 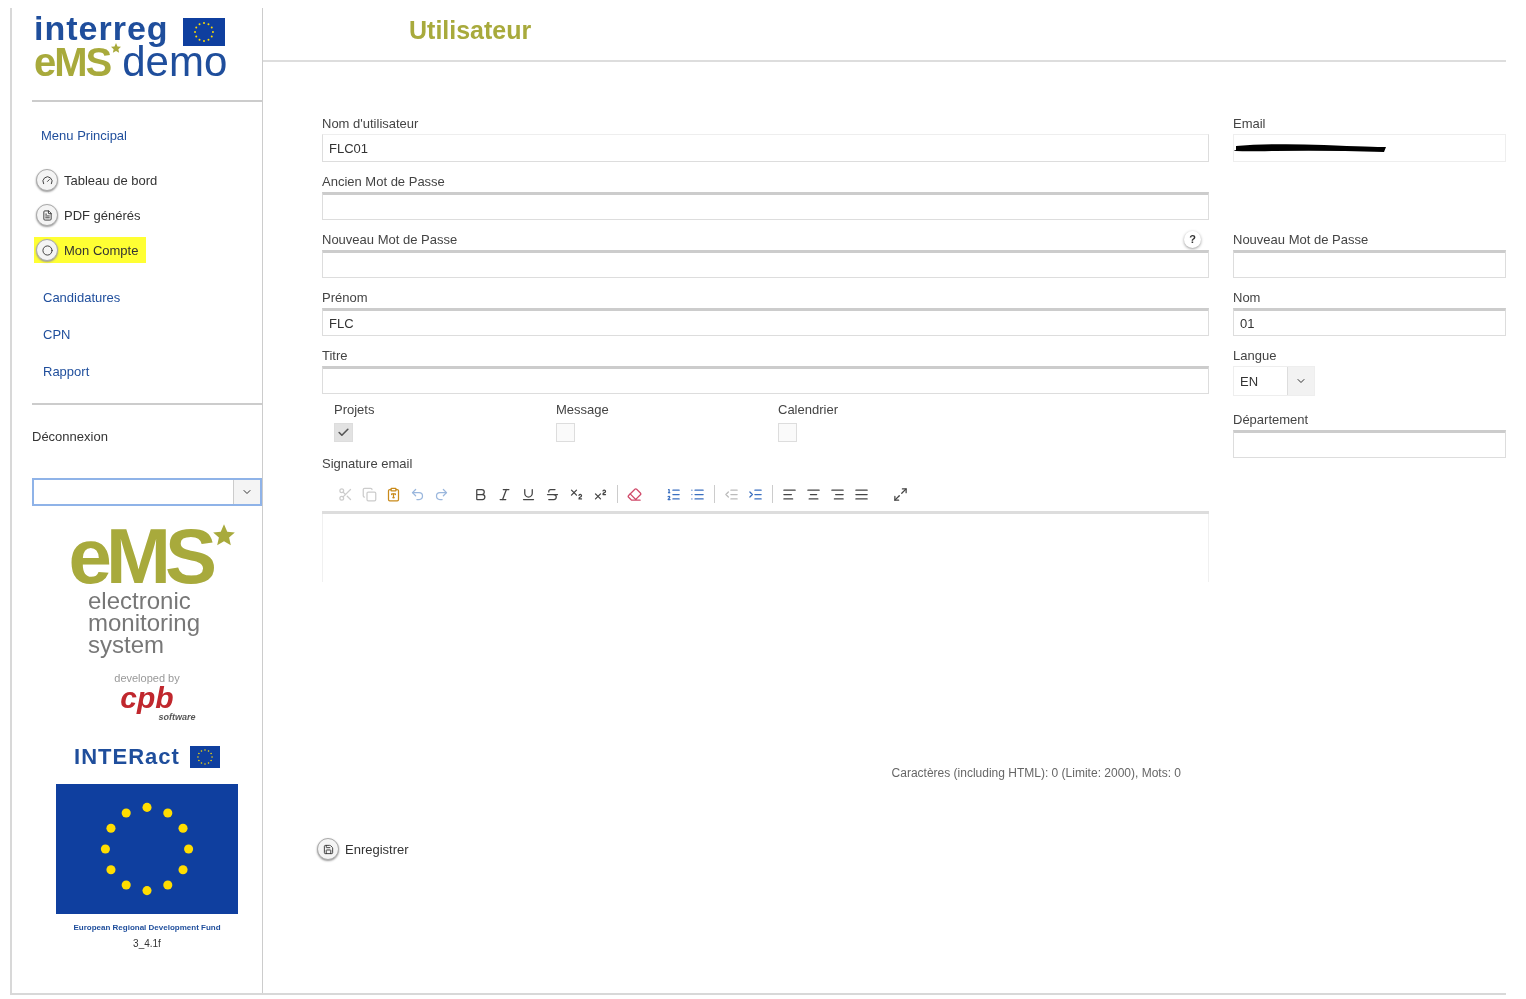 I want to click on field-label: Nom d'utilisateur, so click(x=370, y=123).